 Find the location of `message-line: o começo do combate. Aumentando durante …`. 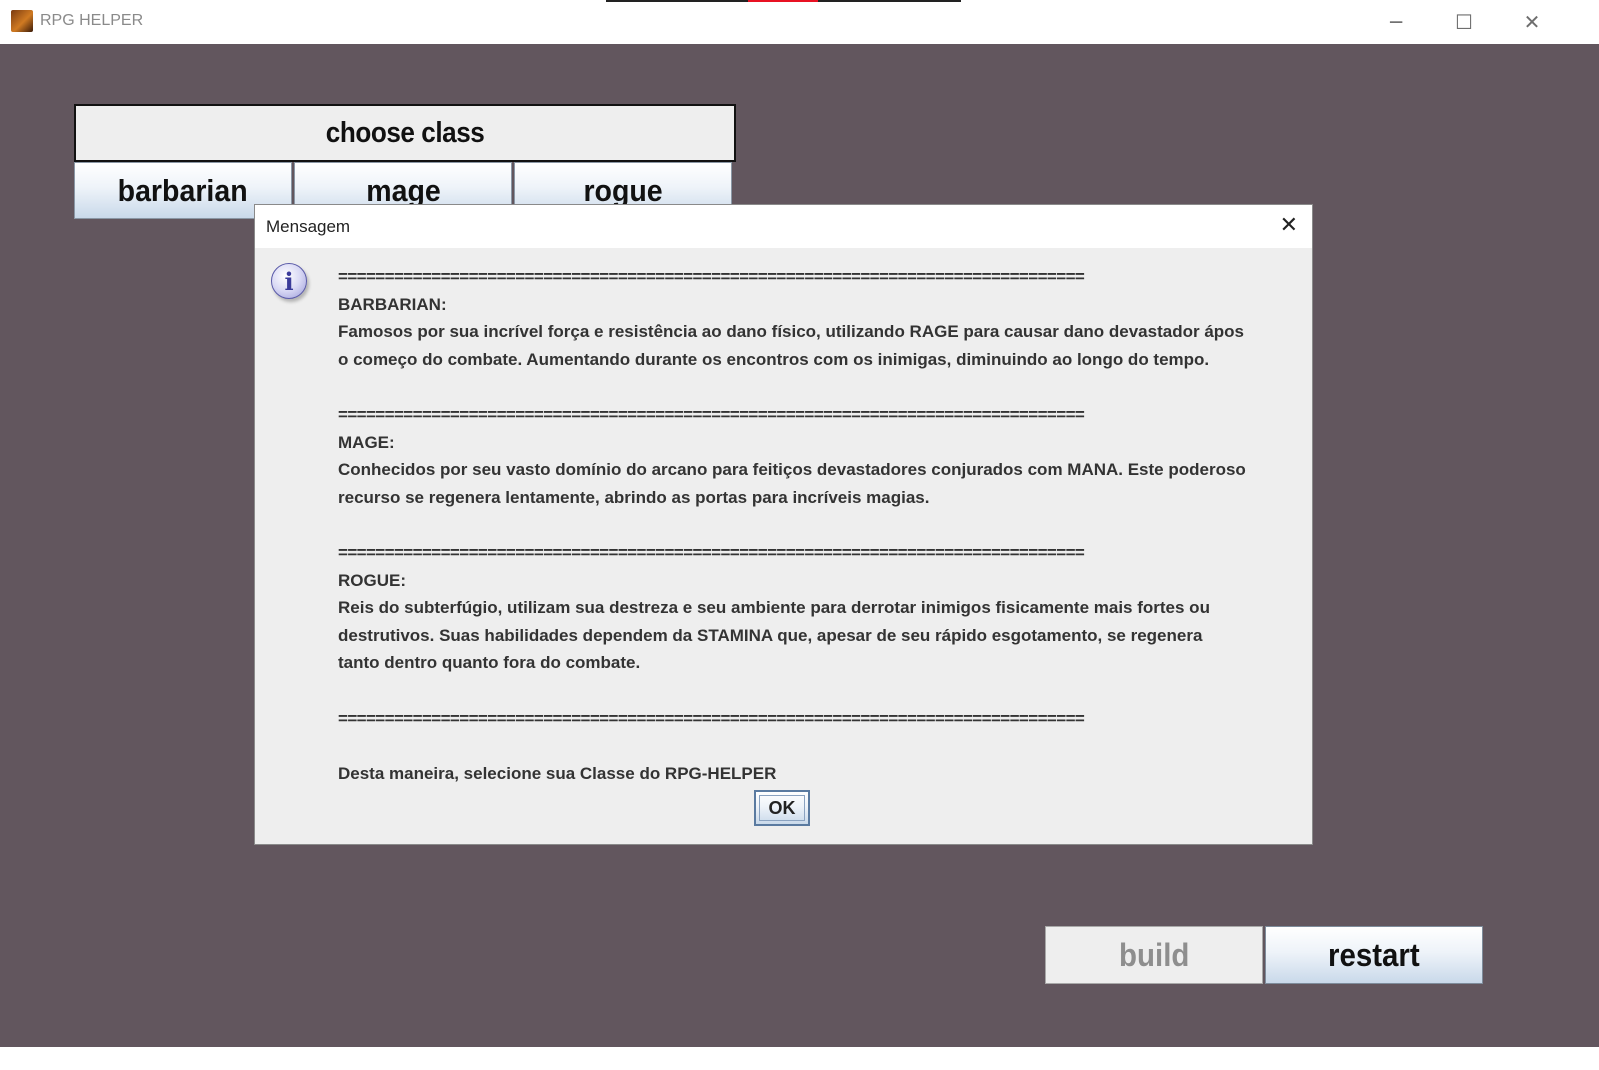

message-line: o começo do combate. Aumentando durante … is located at coordinates (774, 359).